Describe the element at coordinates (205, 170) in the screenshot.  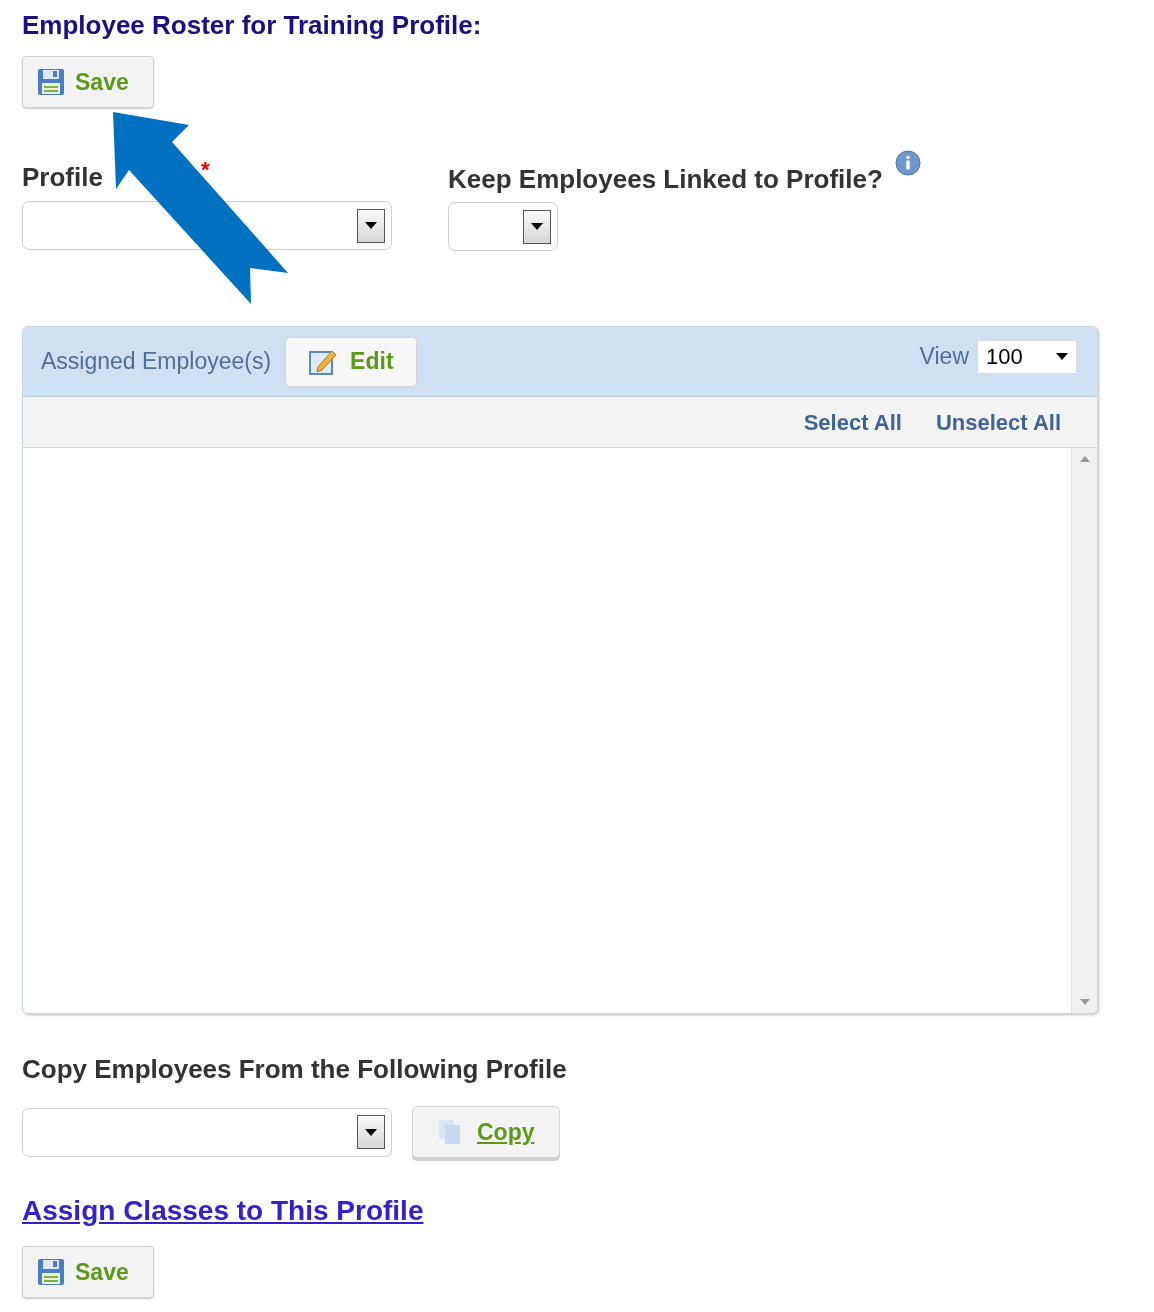
I see `required-mark: *` at that location.